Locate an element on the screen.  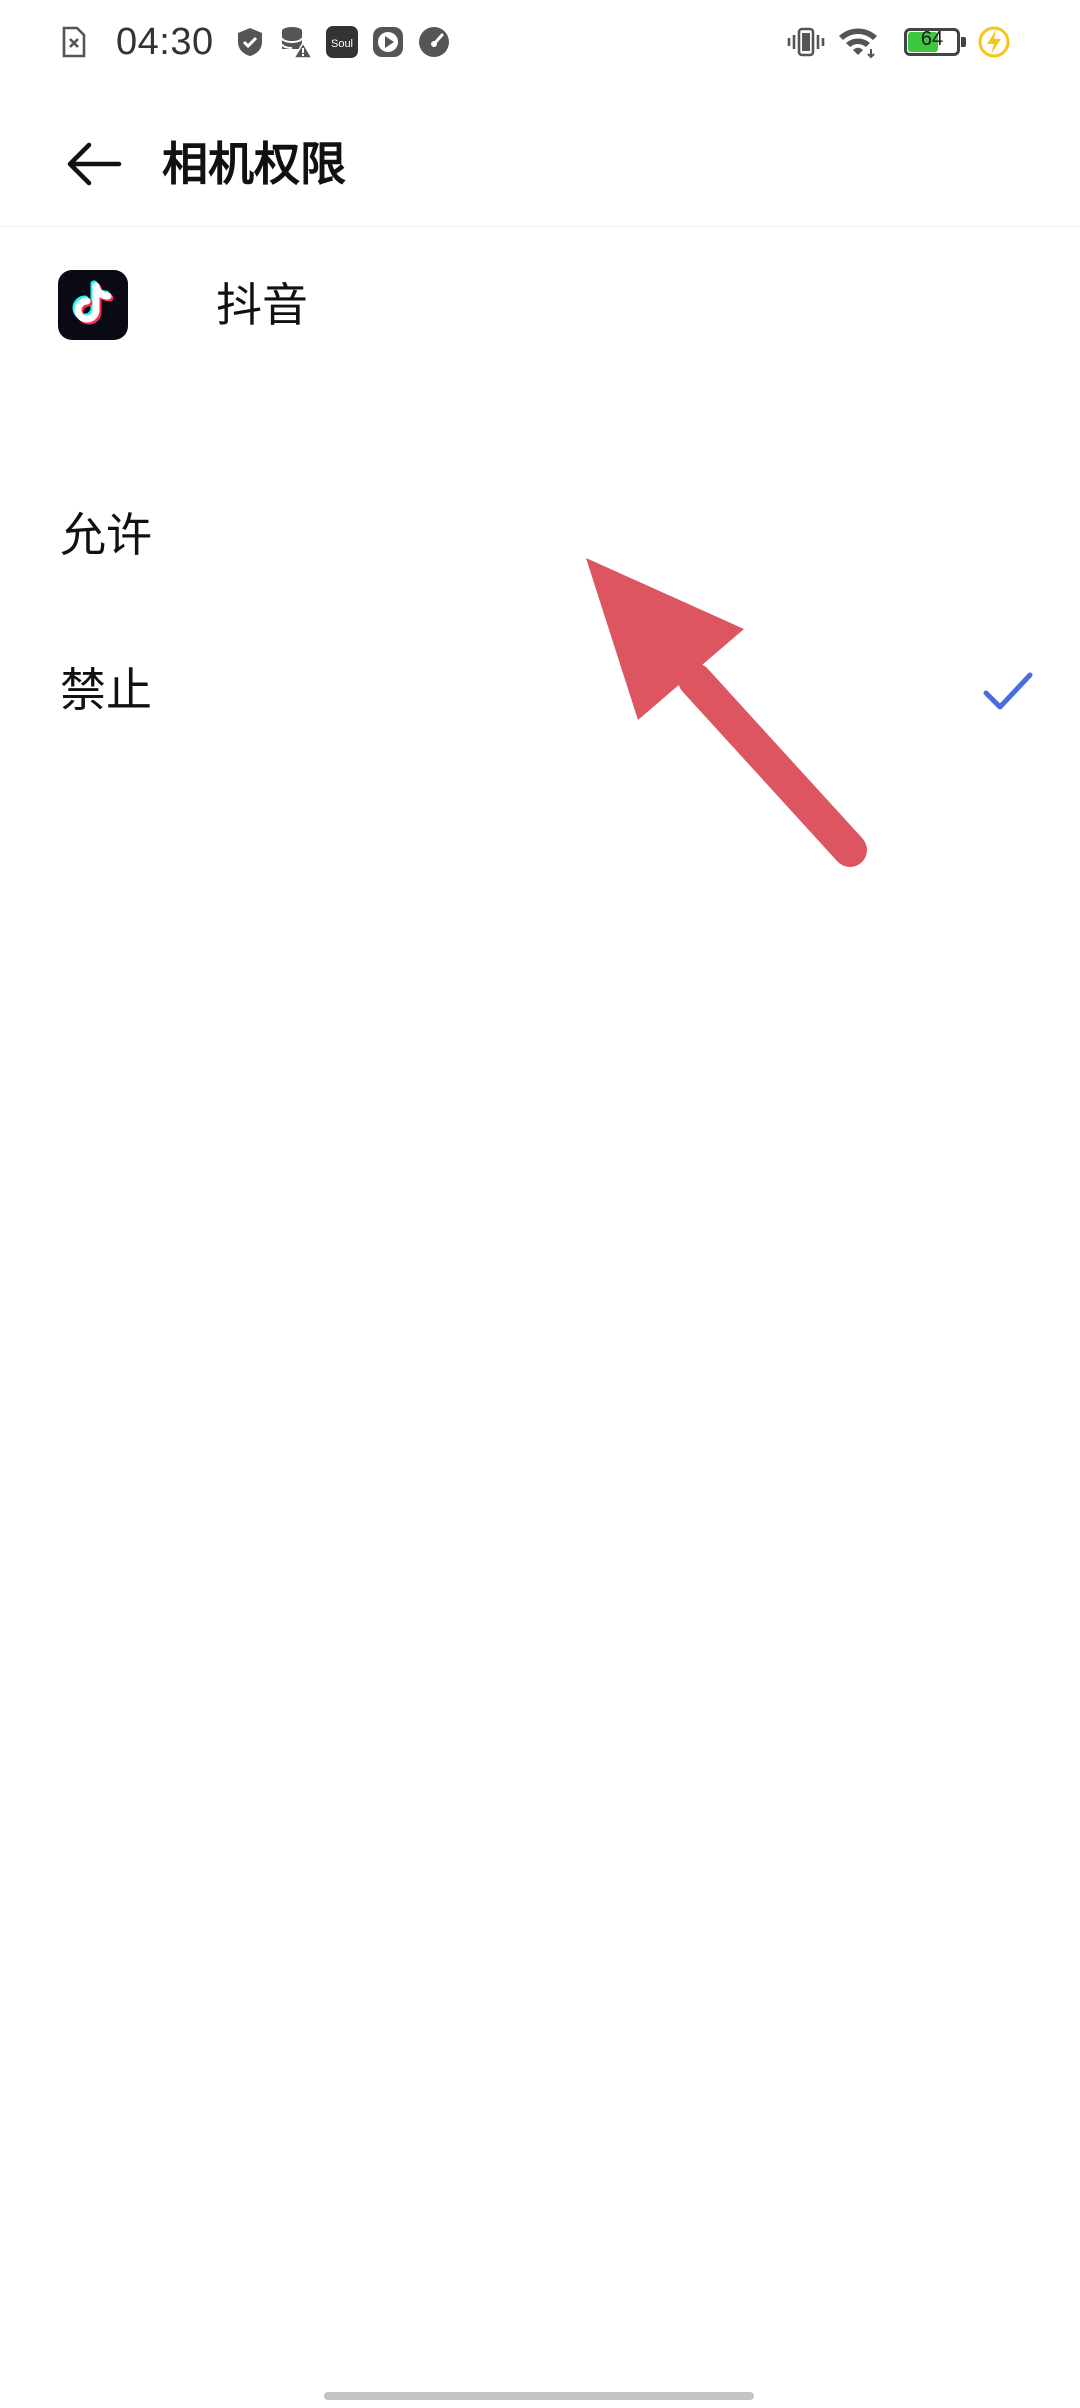
shield-icon is located at coordinates (250, 42).